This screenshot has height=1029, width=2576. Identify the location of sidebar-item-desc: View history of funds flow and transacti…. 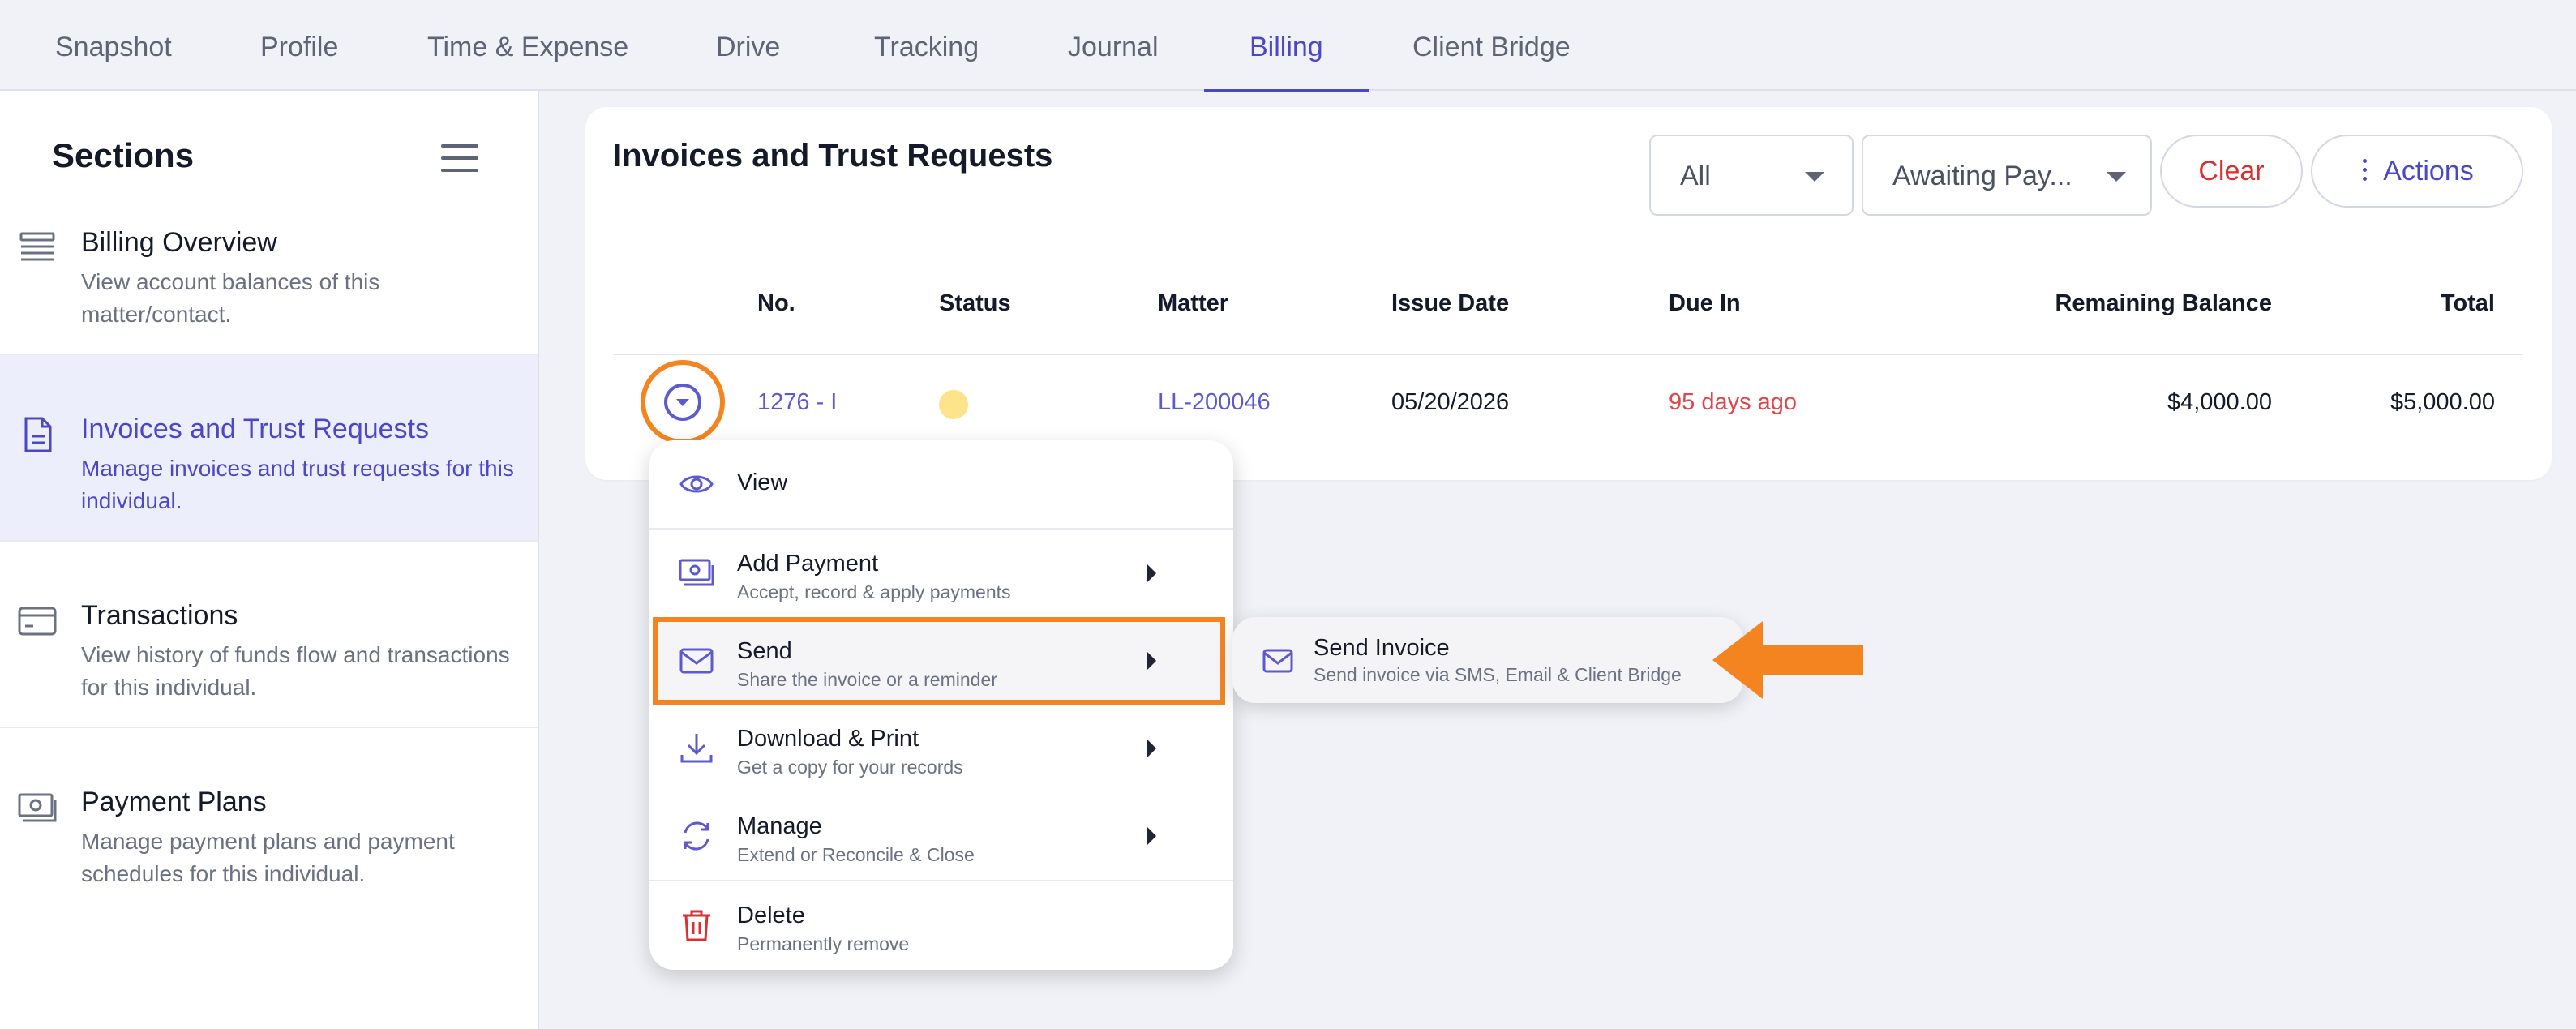
(295, 671).